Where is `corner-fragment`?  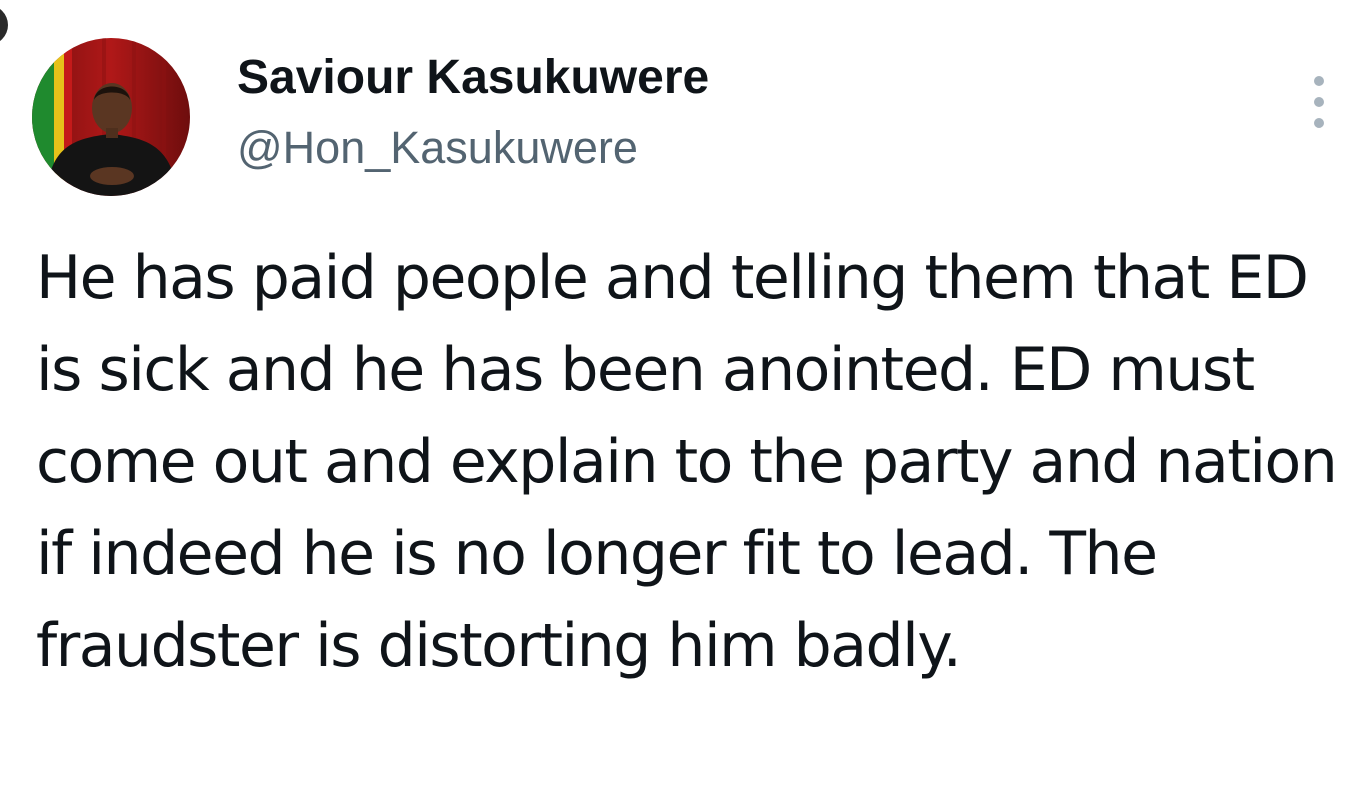 corner-fragment is located at coordinates (4, 25).